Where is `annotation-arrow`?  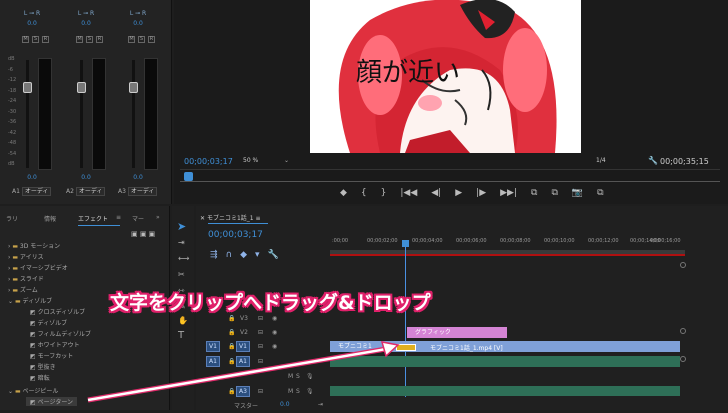 annotation-arrow is located at coordinates (243, 372).